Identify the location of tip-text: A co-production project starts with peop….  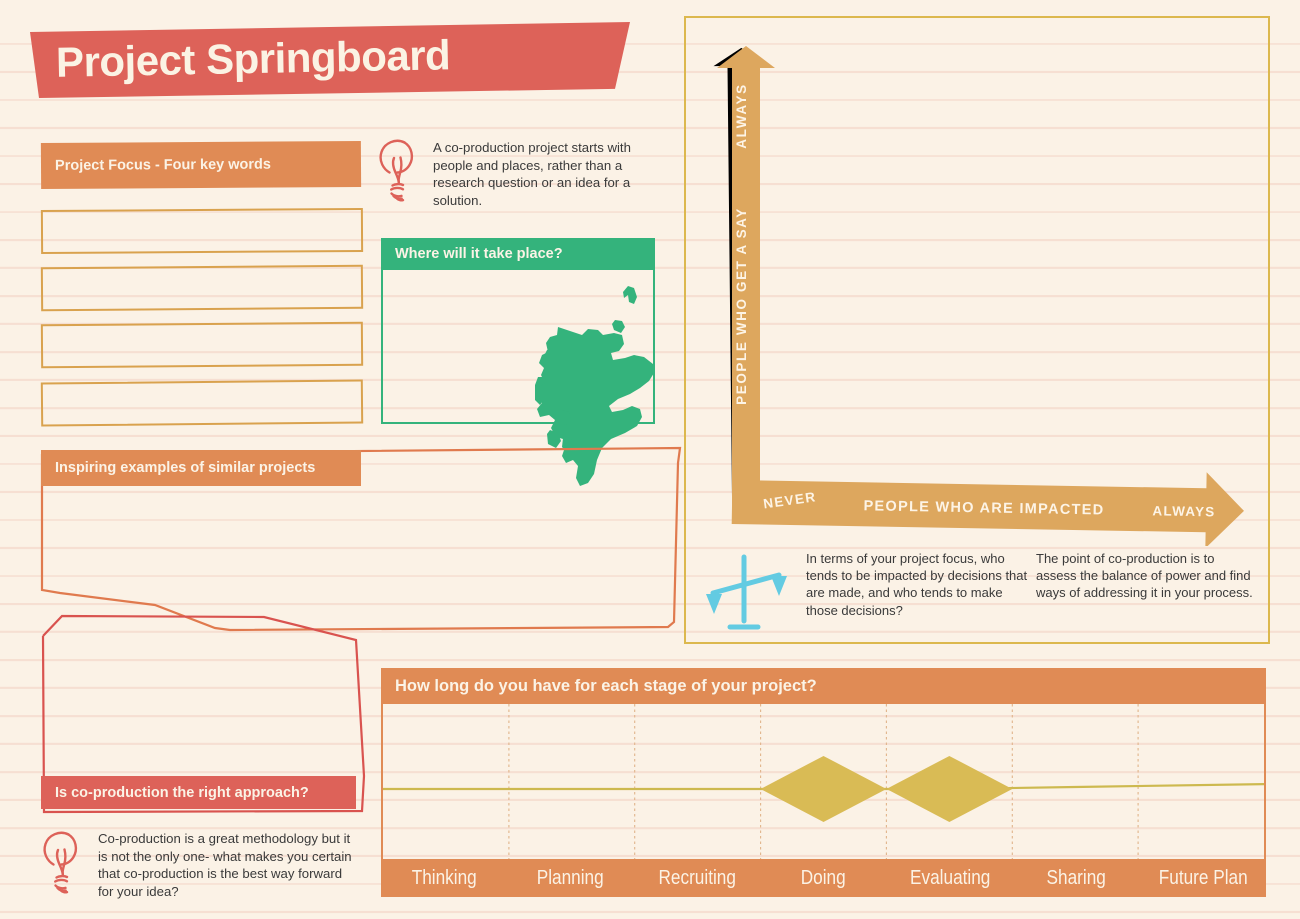
(532, 174).